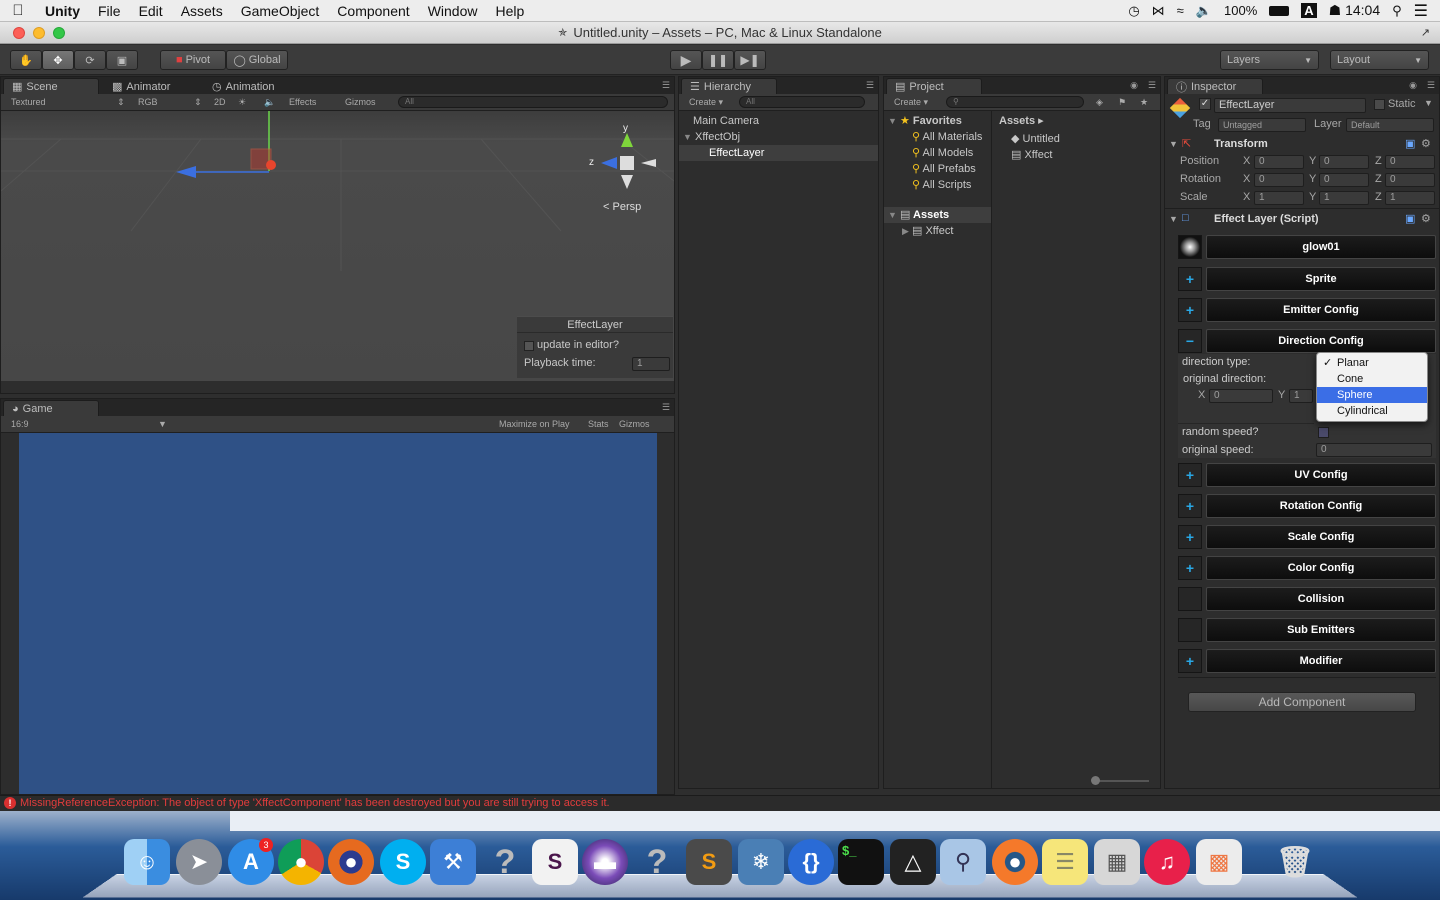 This screenshot has width=1440, height=900. Describe the element at coordinates (28, 102) in the screenshot. I see `shading-mode-dropdown: Textured` at that location.